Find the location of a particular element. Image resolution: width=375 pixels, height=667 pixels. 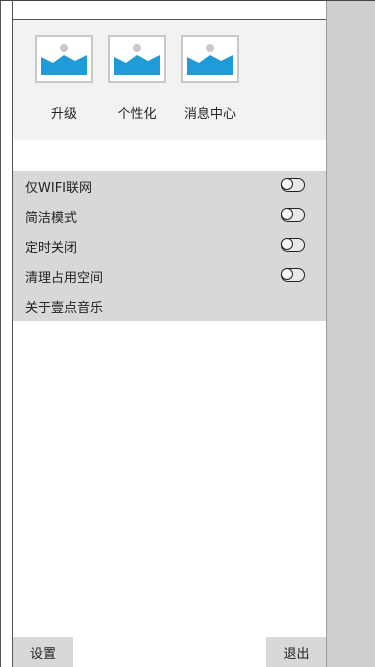

setting-timer-off: 定时关闭 is located at coordinates (170, 246).